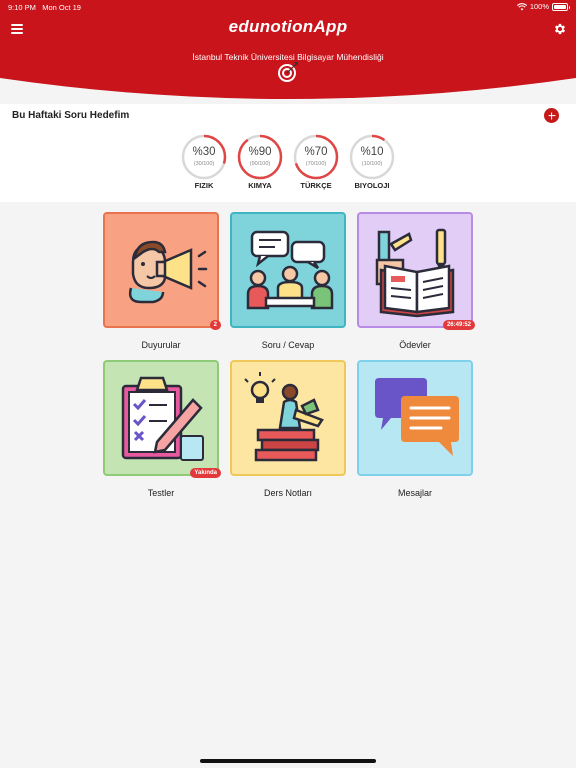 This screenshot has width=576, height=768. Describe the element at coordinates (539, 6) in the screenshot. I see `battery-percent: 100%` at that location.